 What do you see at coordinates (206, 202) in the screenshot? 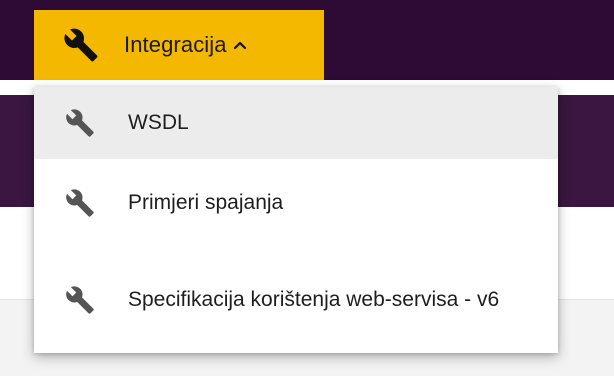
I see `menu-item-label: Primjeri spajanja` at bounding box center [206, 202].